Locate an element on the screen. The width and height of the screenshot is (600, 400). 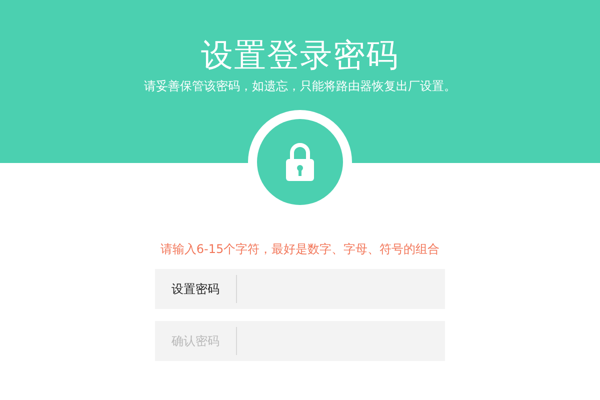
field-label: 设置密码 is located at coordinates (196, 289).